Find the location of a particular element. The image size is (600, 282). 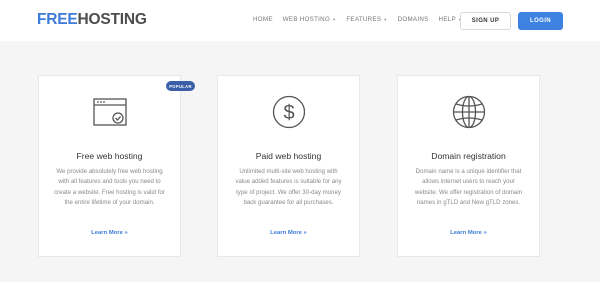

logo: FREEHOSTING is located at coordinates (92, 20).